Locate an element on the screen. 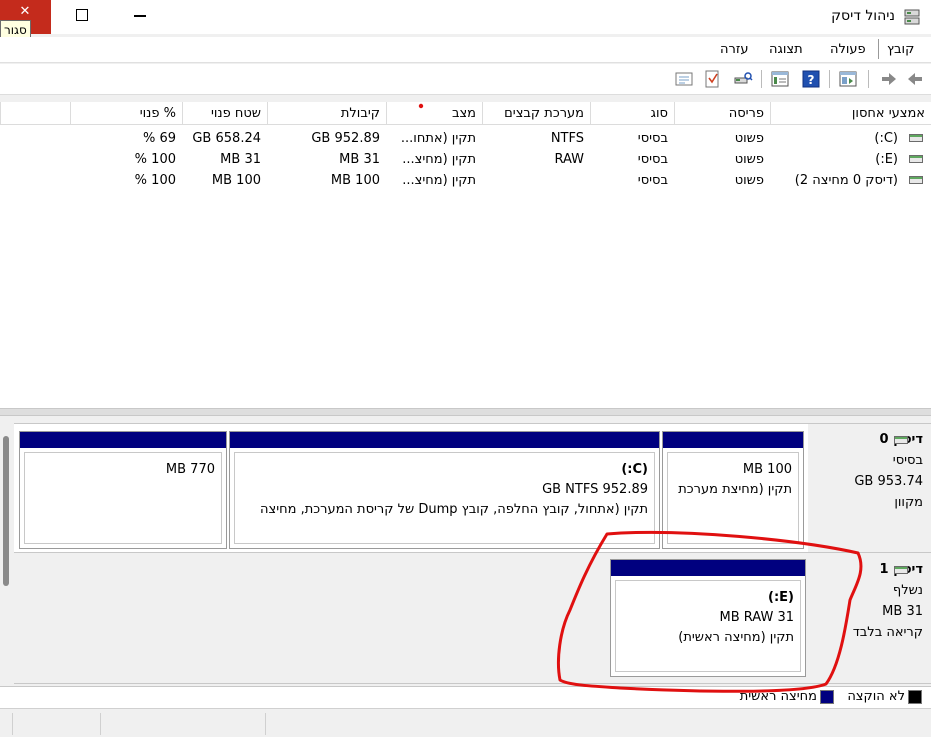  column-header-file-system: מערכת קבצים is located at coordinates (536, 113).